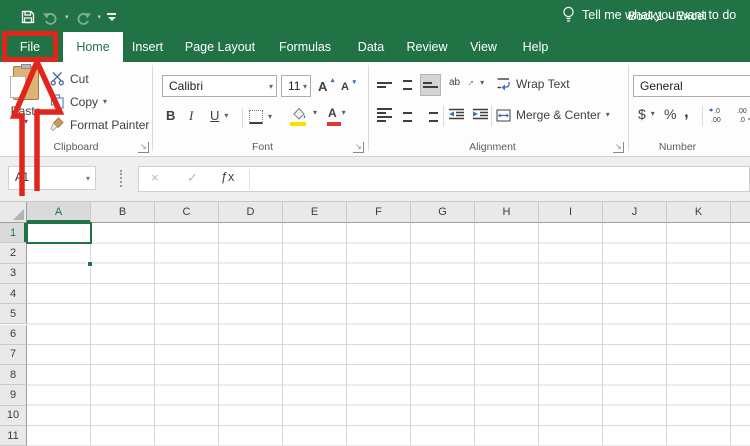  Describe the element at coordinates (337, 113) in the screenshot. I see `font-color-button: A ▾` at that location.